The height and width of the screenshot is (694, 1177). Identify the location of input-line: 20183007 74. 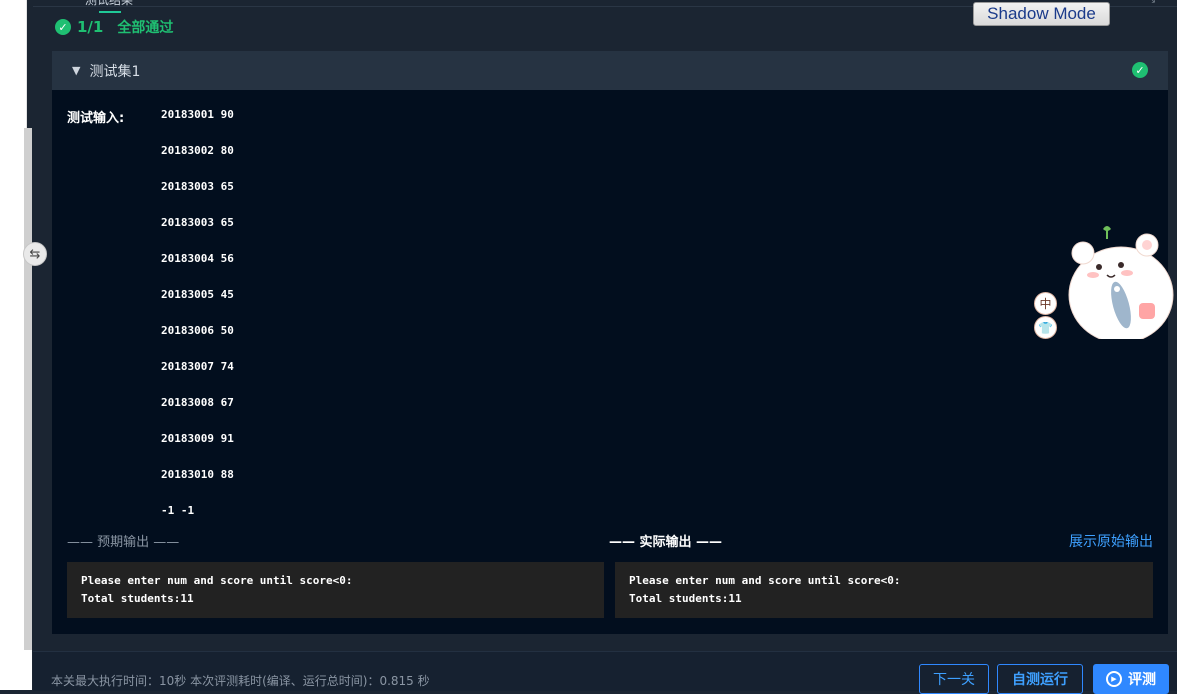
(197, 366).